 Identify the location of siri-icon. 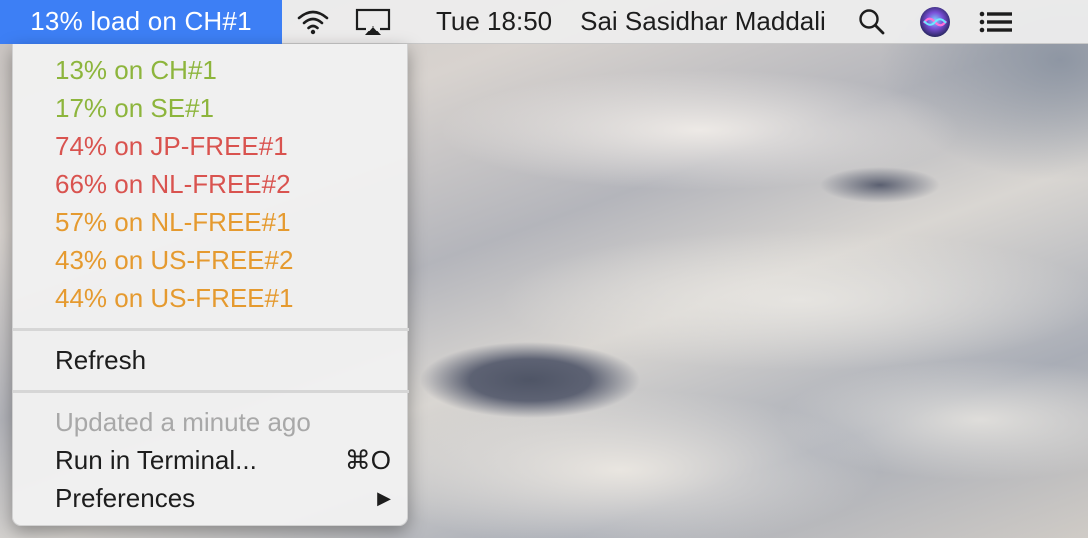
(935, 22).